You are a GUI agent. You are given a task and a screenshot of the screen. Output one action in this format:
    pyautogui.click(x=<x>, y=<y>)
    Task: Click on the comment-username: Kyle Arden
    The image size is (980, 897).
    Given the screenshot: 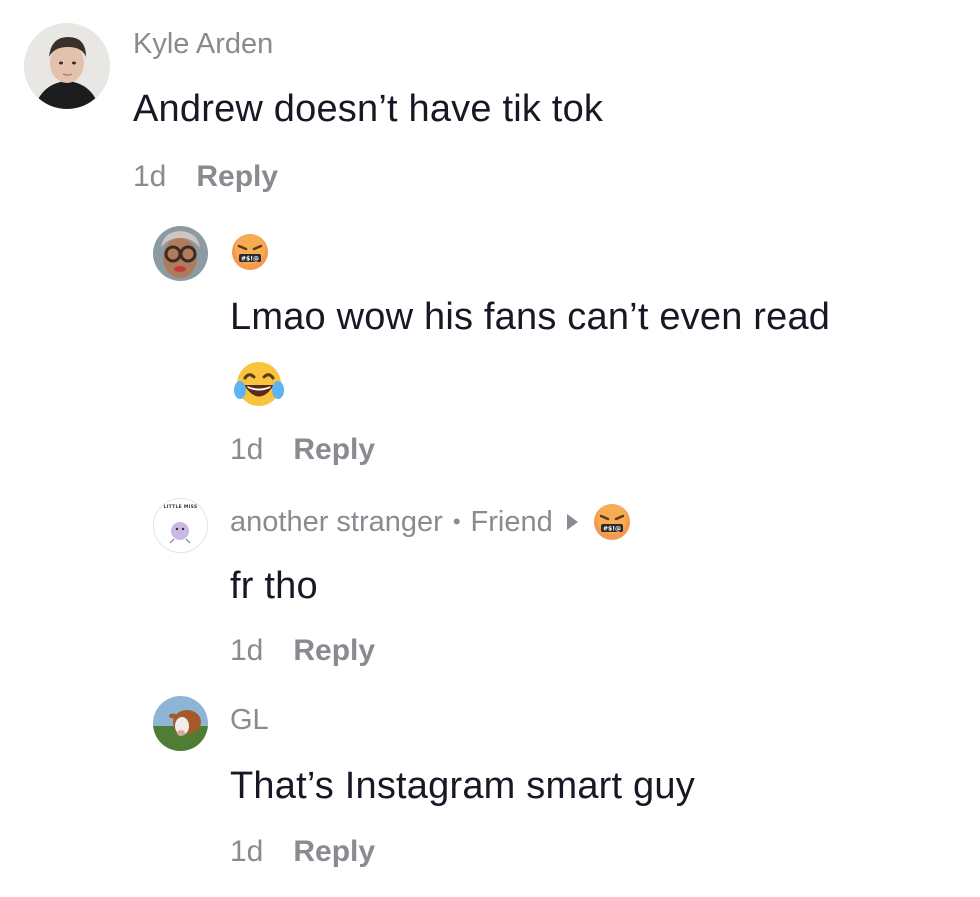 What is the action you would take?
    pyautogui.click(x=203, y=44)
    